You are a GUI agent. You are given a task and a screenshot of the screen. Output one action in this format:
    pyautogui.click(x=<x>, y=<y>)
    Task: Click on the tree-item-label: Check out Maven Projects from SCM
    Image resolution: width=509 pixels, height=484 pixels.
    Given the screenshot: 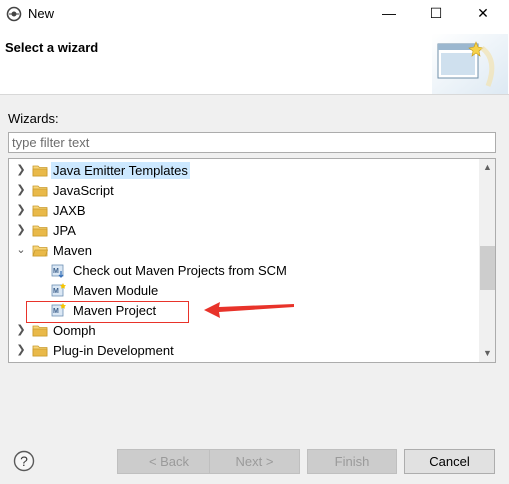 What is the action you would take?
    pyautogui.click(x=180, y=270)
    